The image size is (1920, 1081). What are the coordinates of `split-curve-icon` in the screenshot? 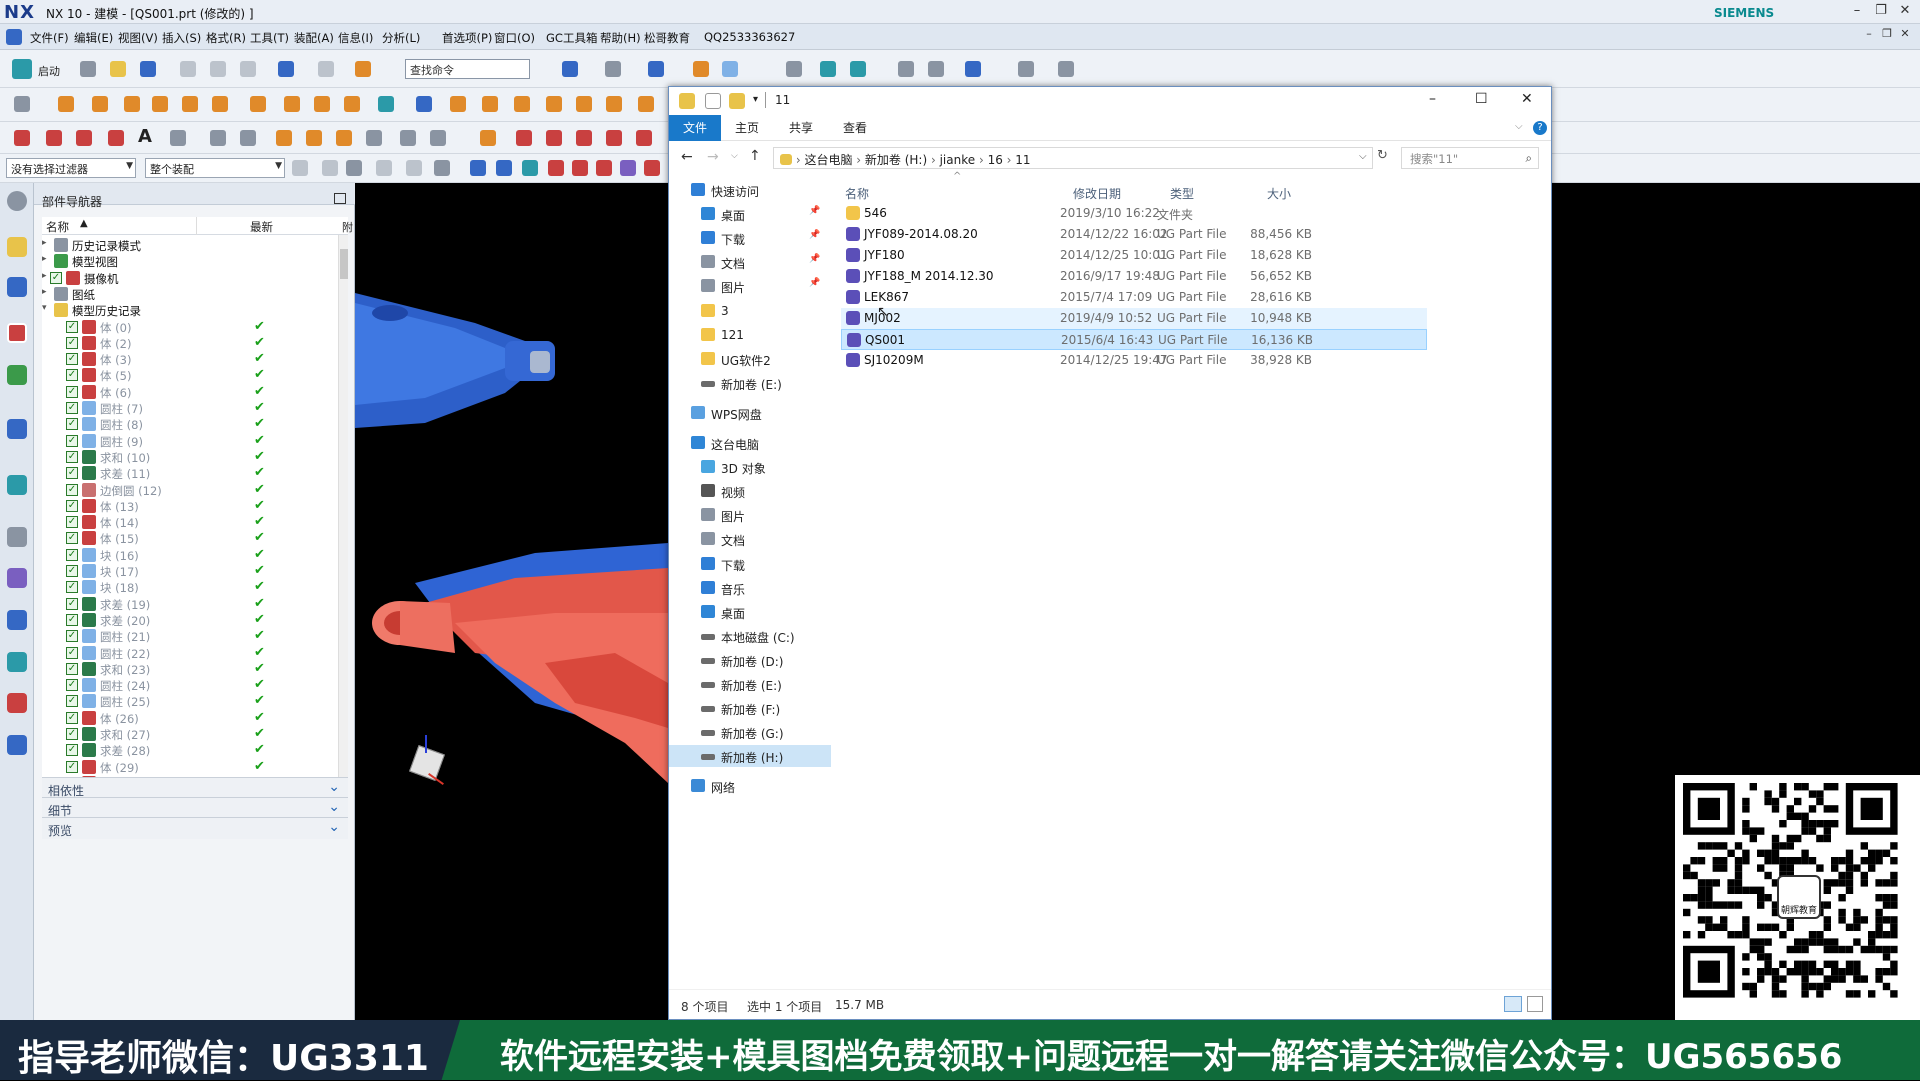 It's located at (524, 138).